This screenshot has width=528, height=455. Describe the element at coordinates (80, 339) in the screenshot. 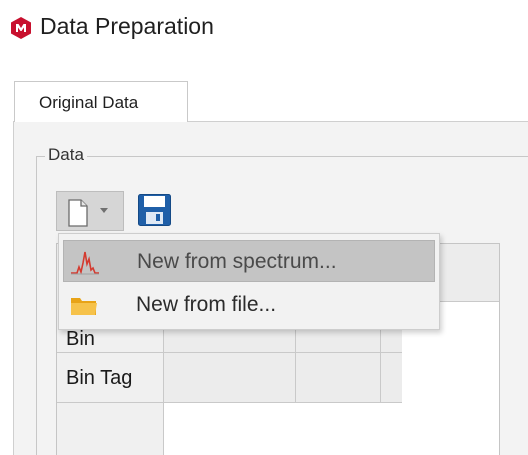

I see `row-label-bin: Bin` at that location.